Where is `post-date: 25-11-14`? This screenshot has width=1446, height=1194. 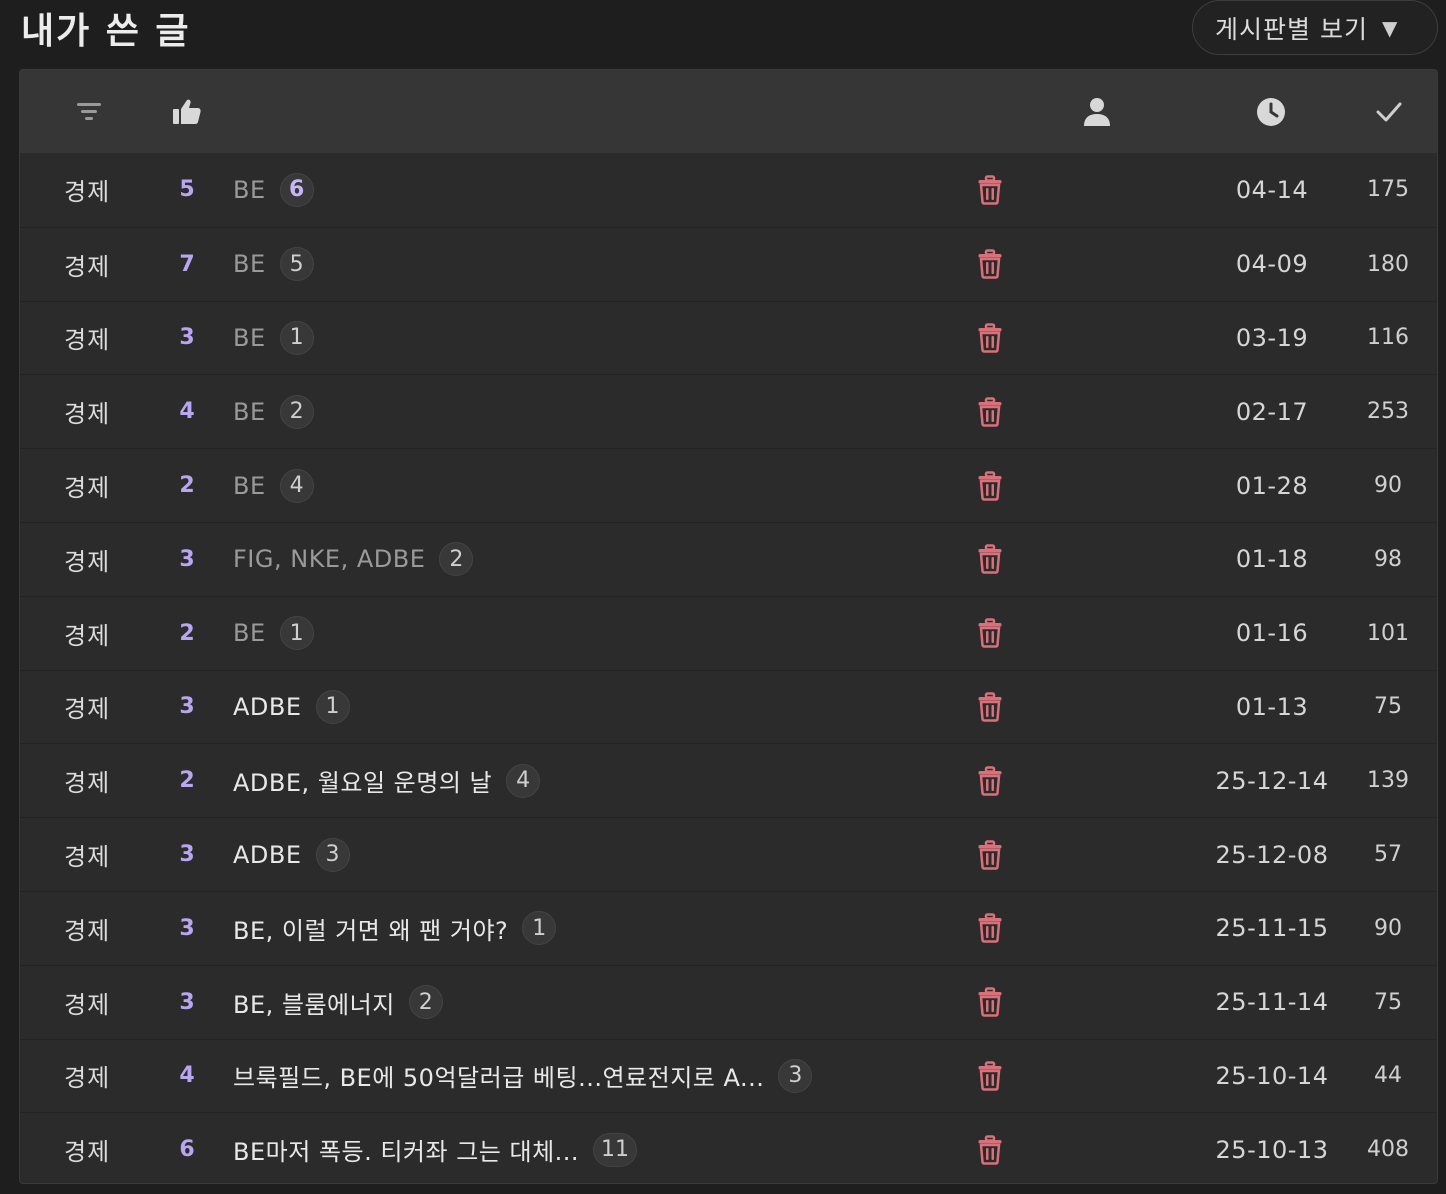 post-date: 25-11-14 is located at coordinates (1272, 1002).